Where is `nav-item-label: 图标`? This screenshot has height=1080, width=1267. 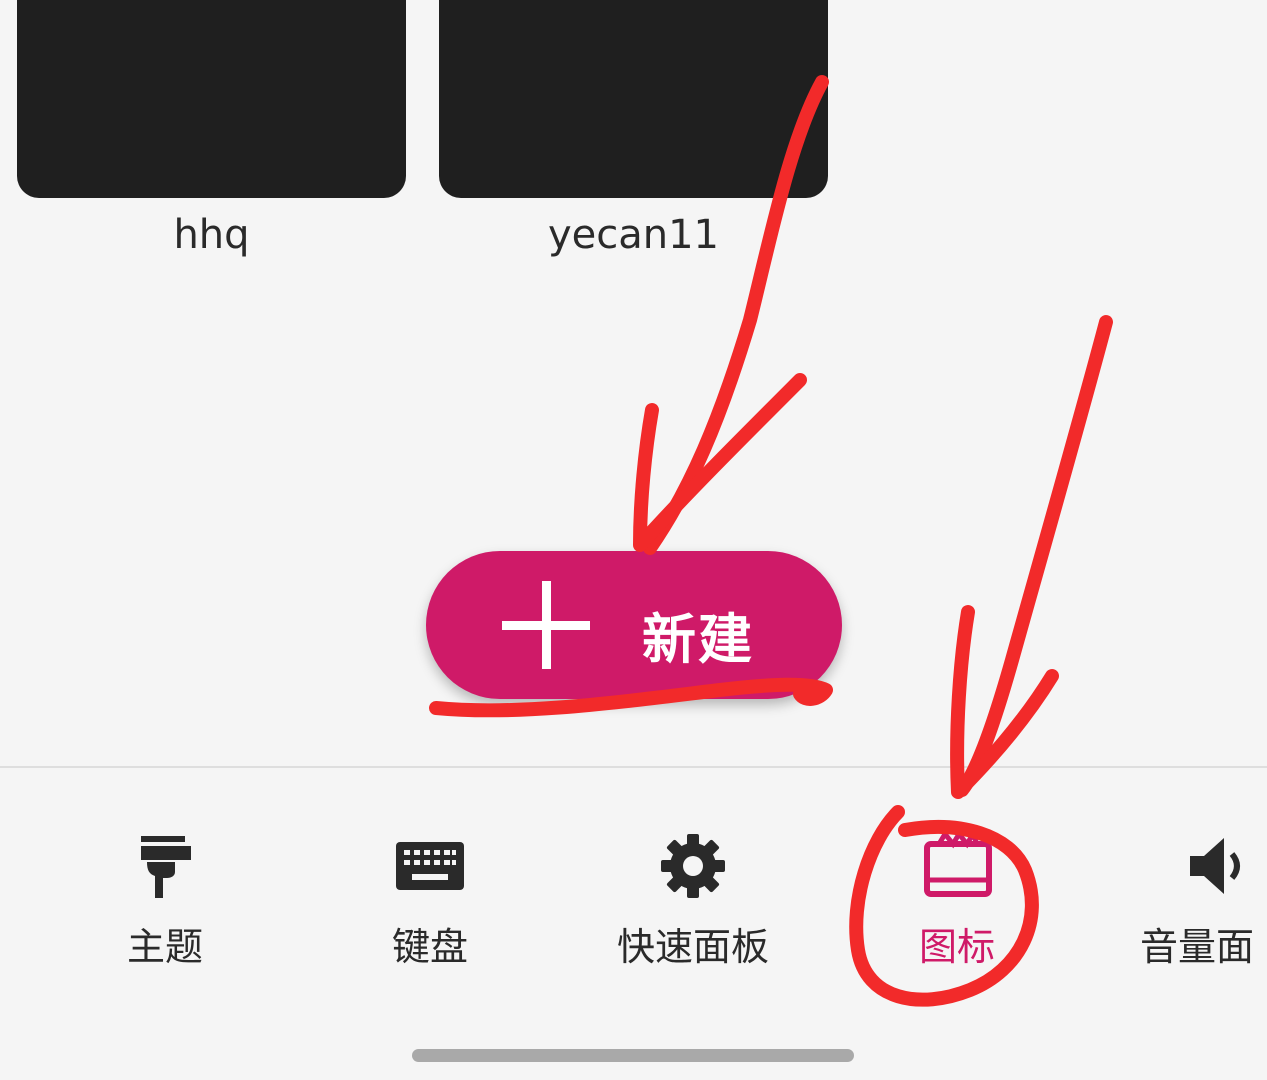
nav-item-label: 图标 is located at coordinates (956, 947).